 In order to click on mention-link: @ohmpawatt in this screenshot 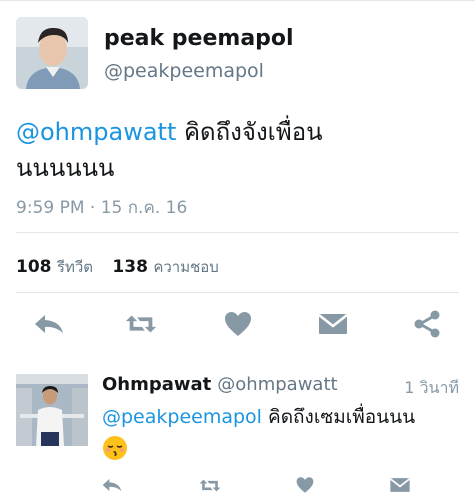, I will do `click(96, 132)`.